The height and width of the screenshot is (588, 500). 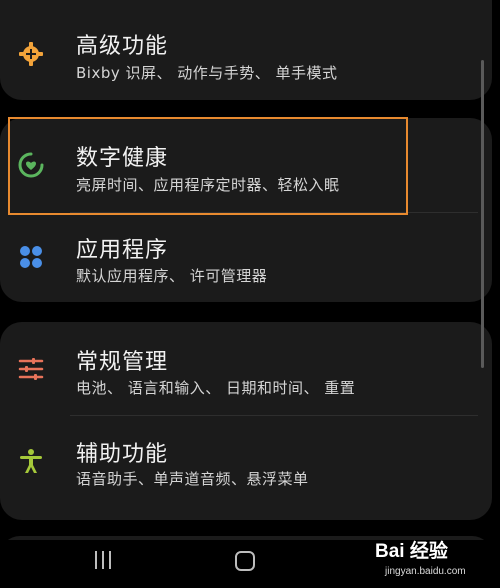 I want to click on item-subtitle: 语音助手、单声道音频、悬浮菜单, so click(x=192, y=479).